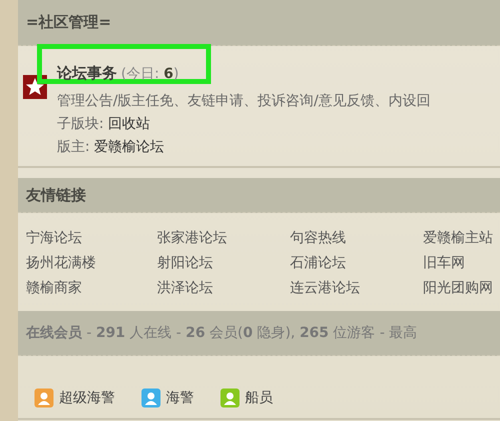 The width and height of the screenshot is (500, 421). Describe the element at coordinates (91, 238) in the screenshot. I see `friend-link: 宁海论坛` at that location.